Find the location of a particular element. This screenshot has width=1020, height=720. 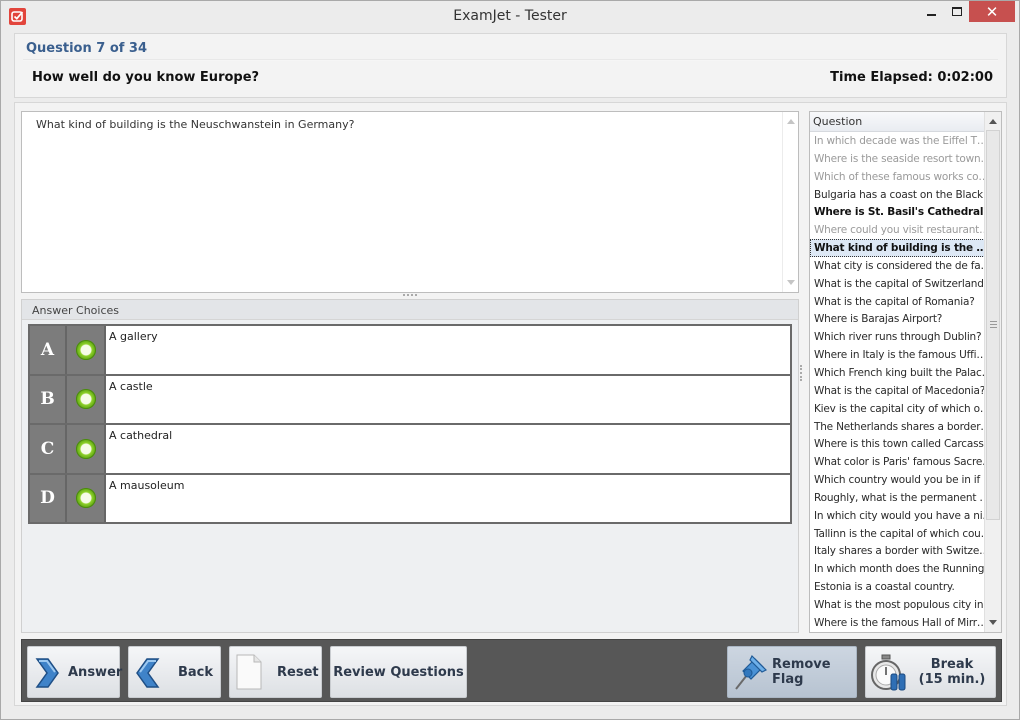

choice-text: A gallery is located at coordinates (133, 336).